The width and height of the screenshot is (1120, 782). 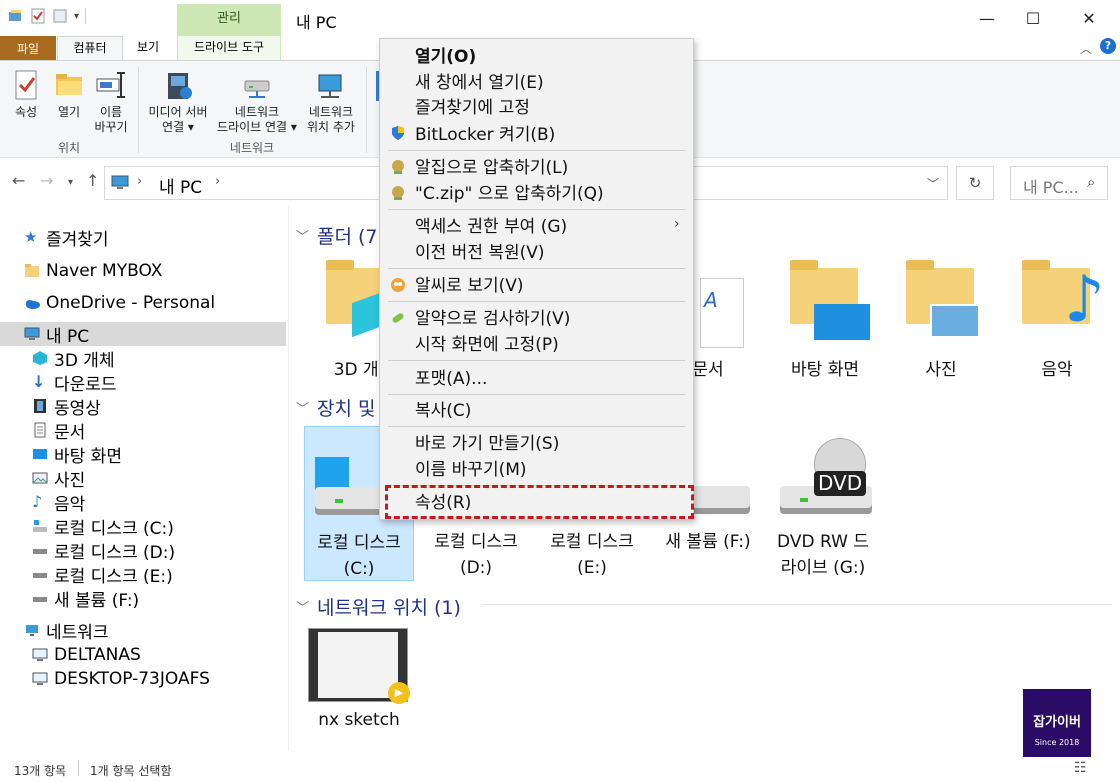 I want to click on nav-item-documents: 문서, so click(x=143, y=430).